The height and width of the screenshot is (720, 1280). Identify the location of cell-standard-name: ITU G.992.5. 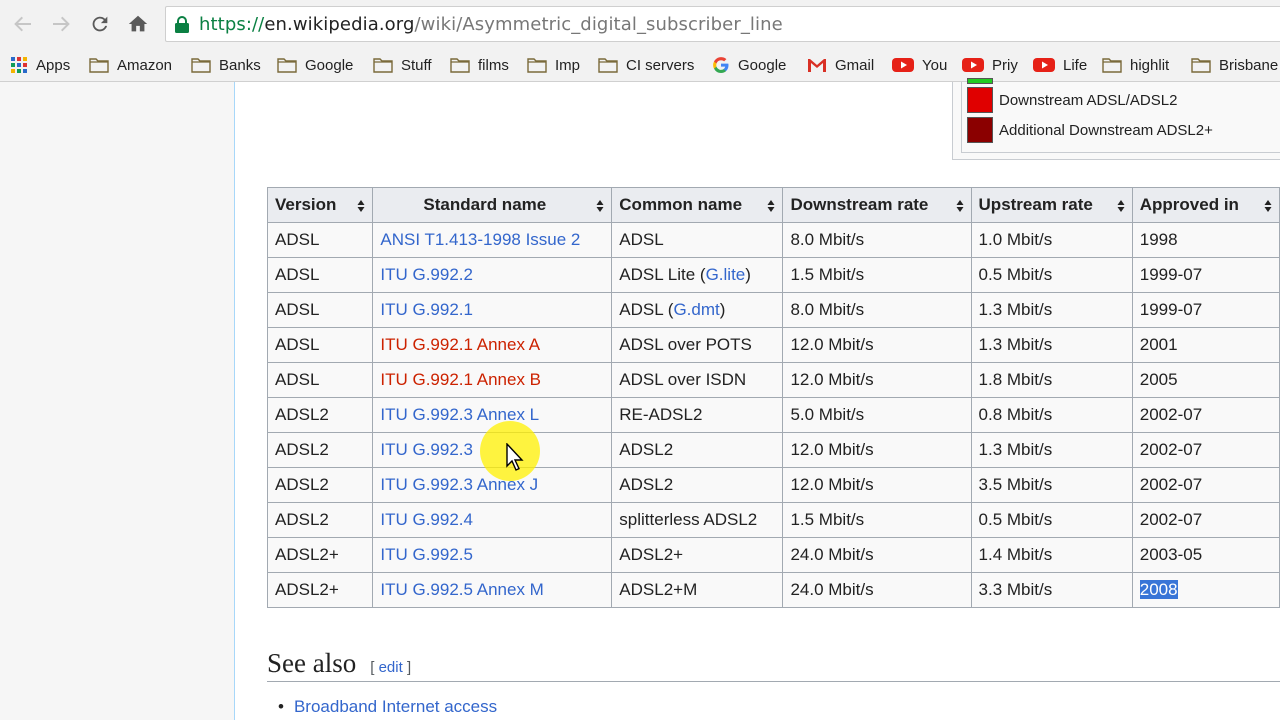
(492, 555).